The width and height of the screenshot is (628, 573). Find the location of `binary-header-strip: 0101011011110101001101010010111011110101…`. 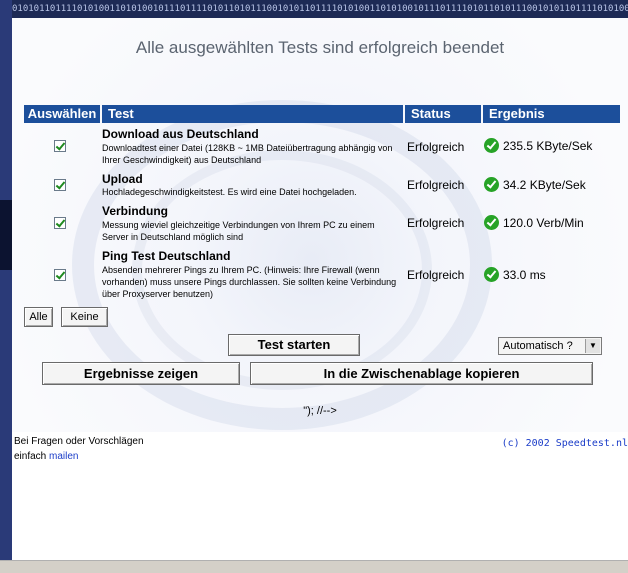

binary-header-strip: 0101011011110101001101010010111011110101… is located at coordinates (320, 9).